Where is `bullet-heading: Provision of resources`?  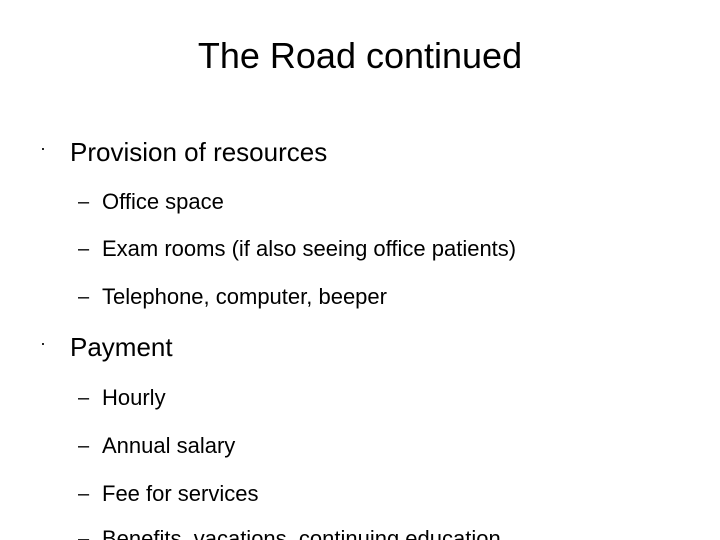 bullet-heading: Provision of resources is located at coordinates (199, 152).